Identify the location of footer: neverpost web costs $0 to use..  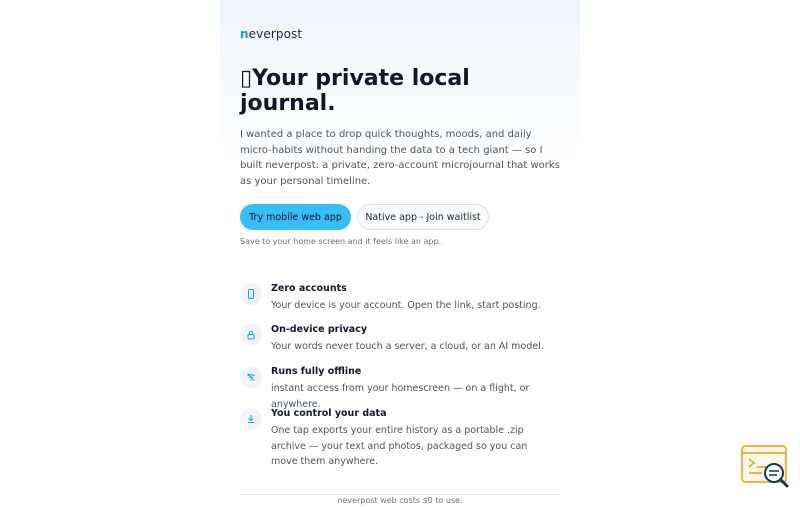
(400, 497).